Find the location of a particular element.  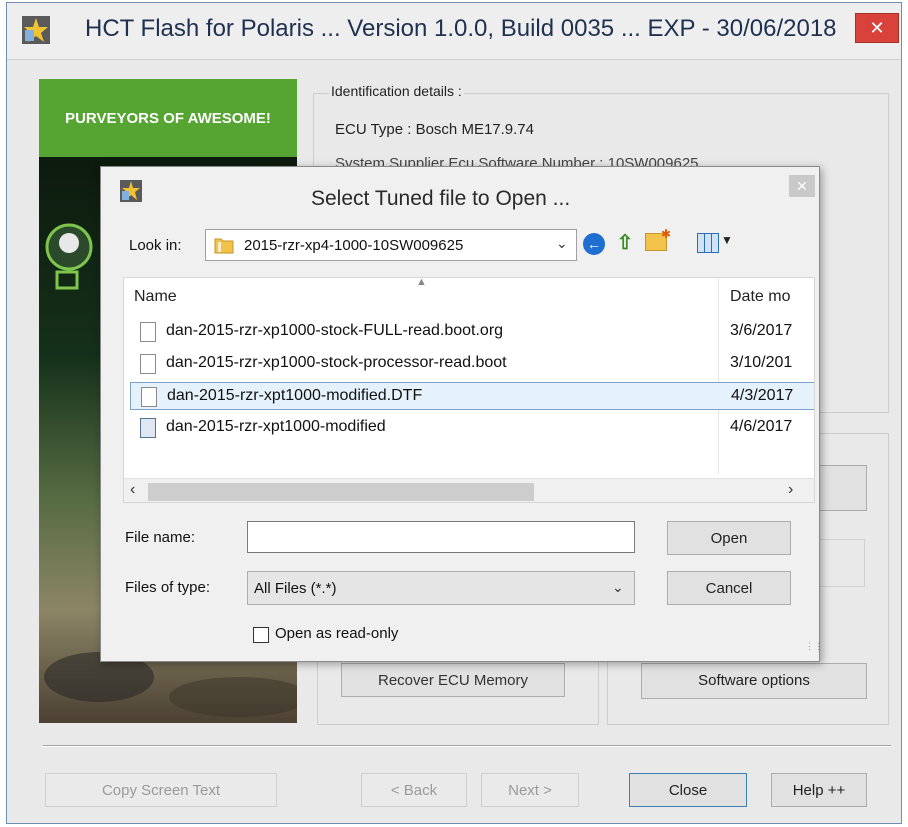

ecu-type-text: ECU Type : Bosch ME17.9.74 is located at coordinates (434, 129).